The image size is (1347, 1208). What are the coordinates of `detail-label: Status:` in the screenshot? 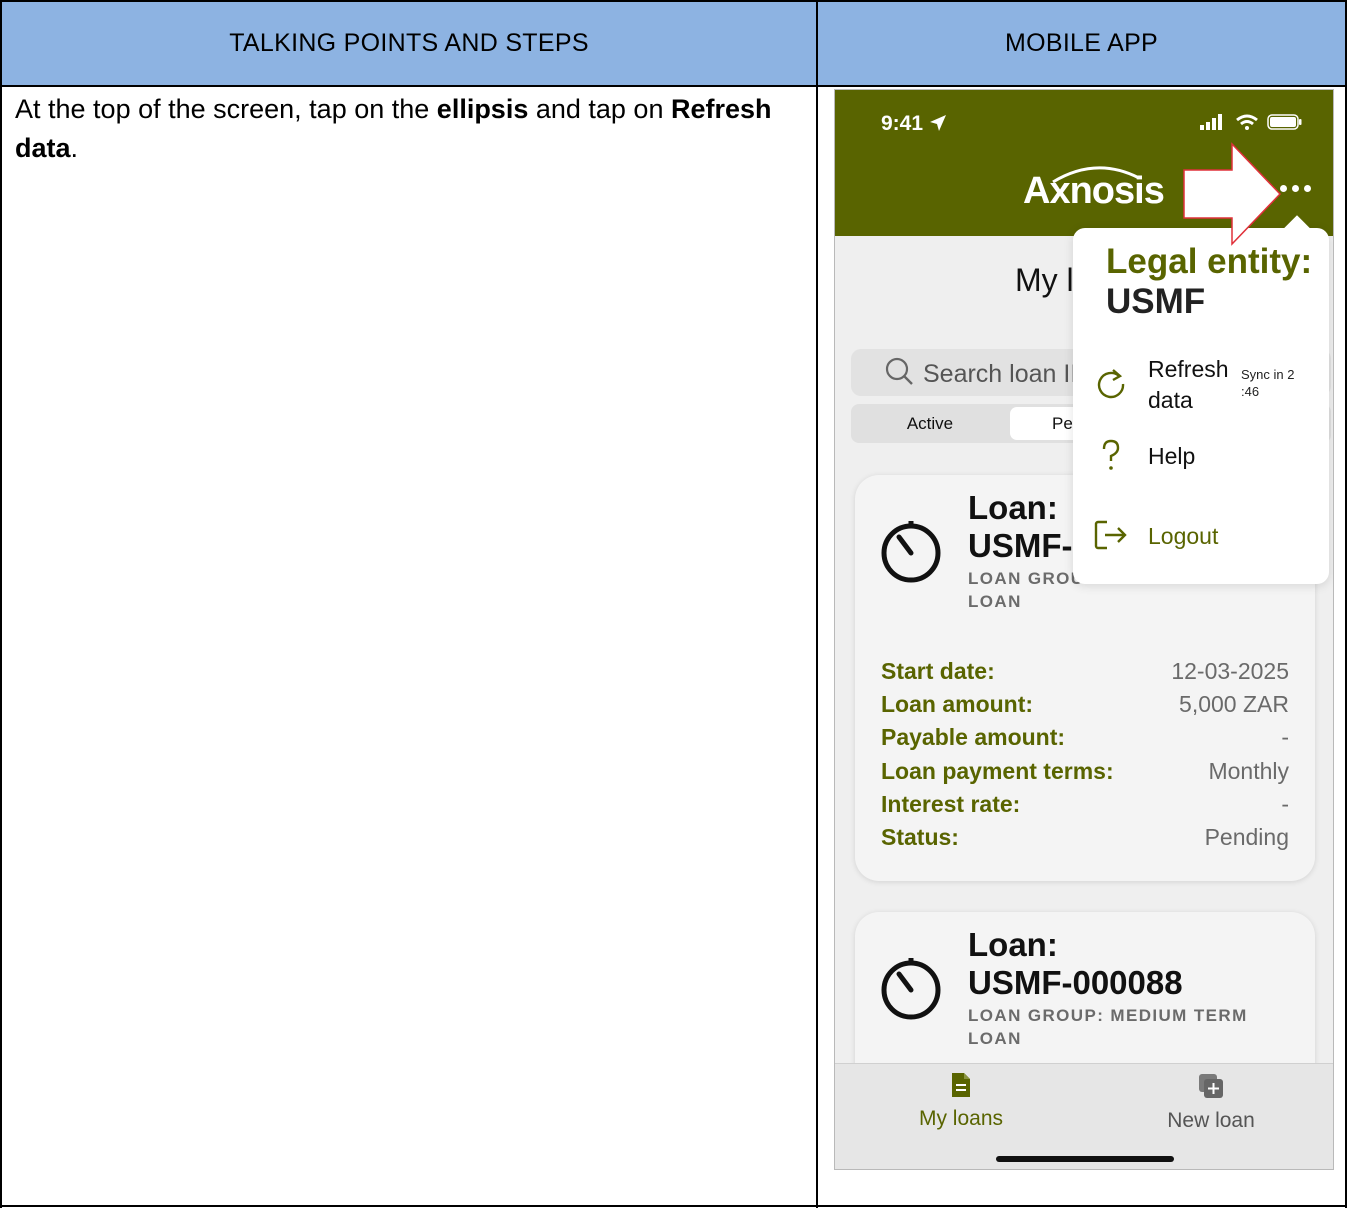 It's located at (920, 837).